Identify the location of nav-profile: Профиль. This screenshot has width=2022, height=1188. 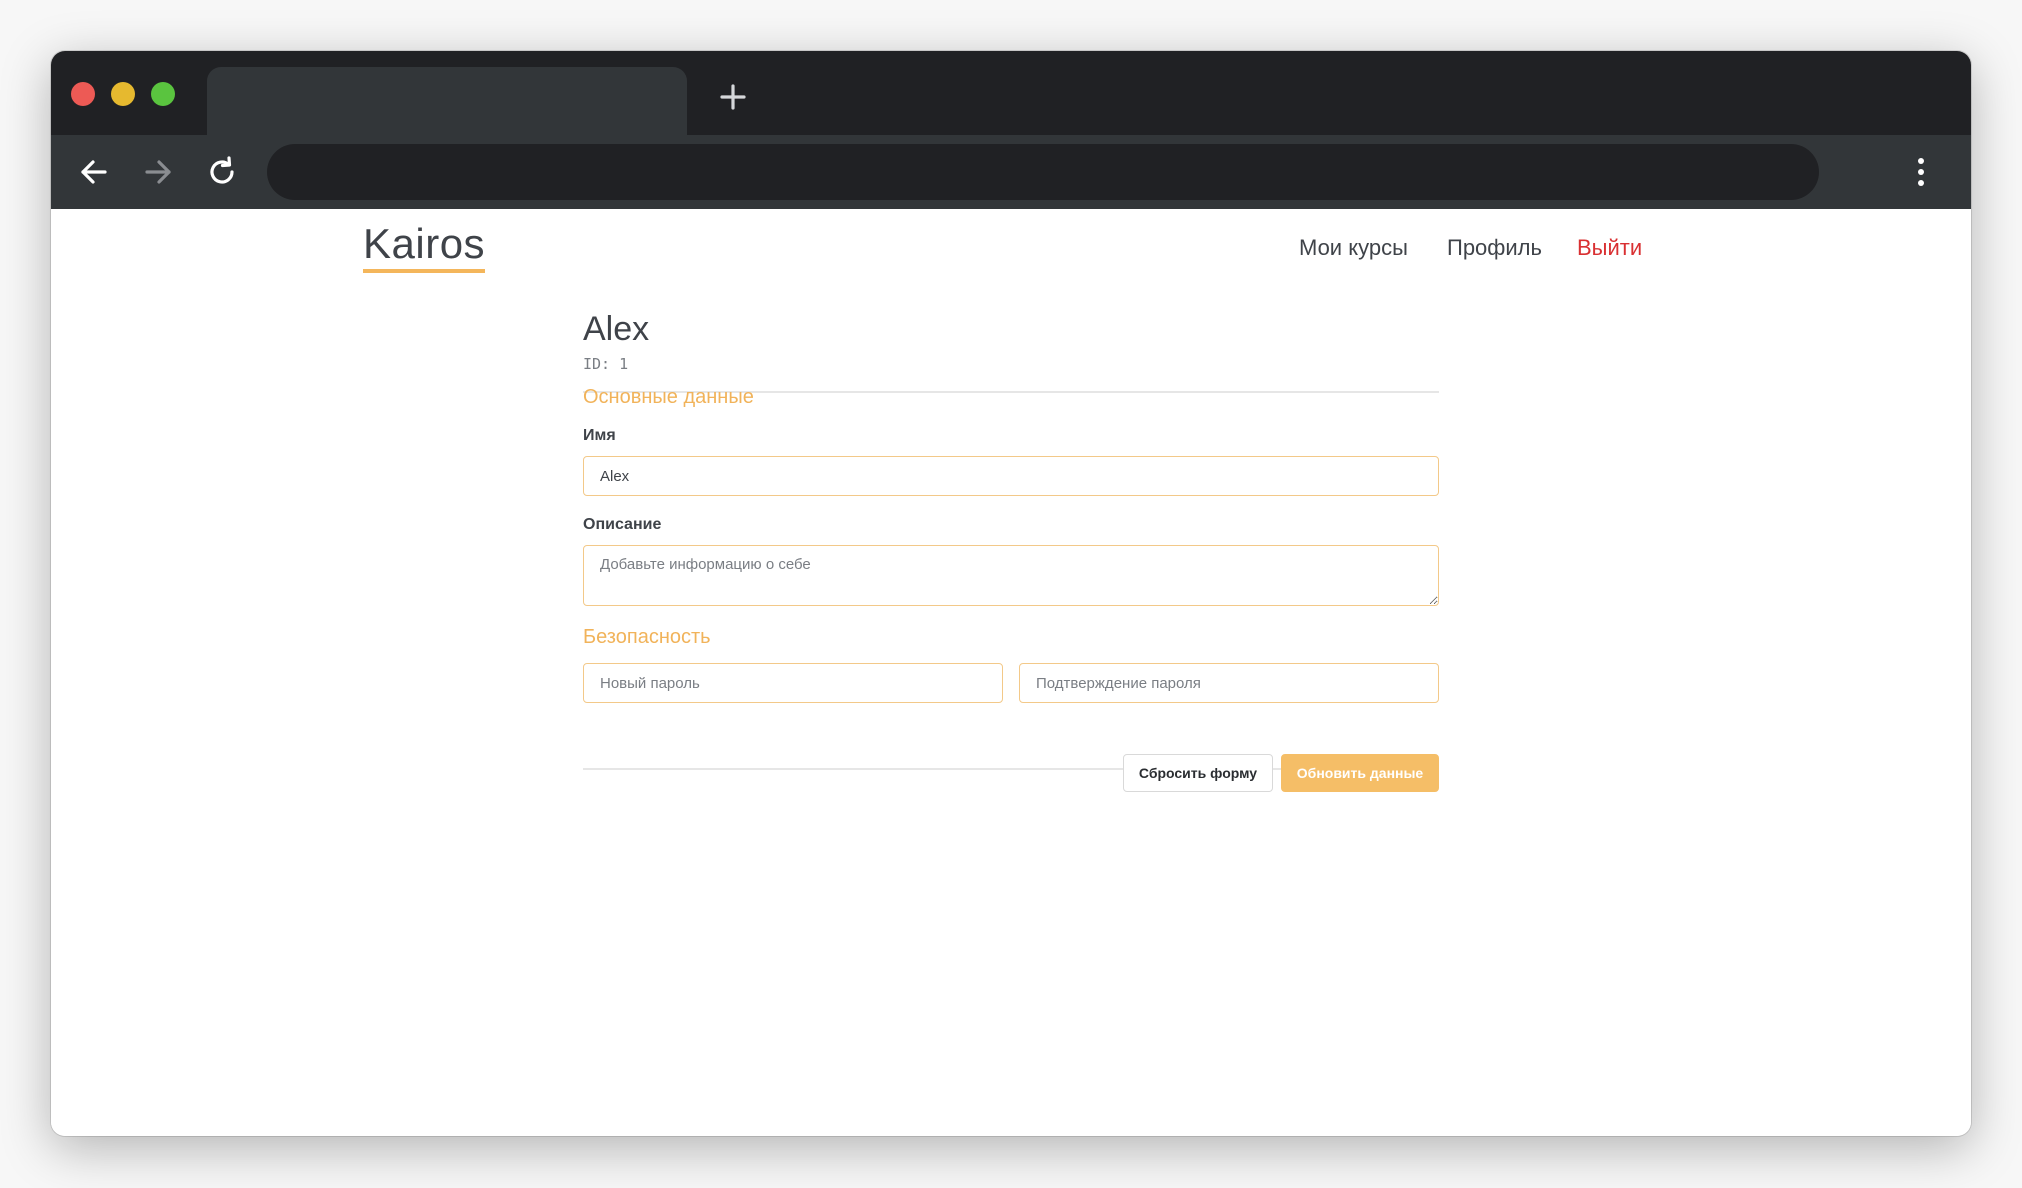
(1494, 248).